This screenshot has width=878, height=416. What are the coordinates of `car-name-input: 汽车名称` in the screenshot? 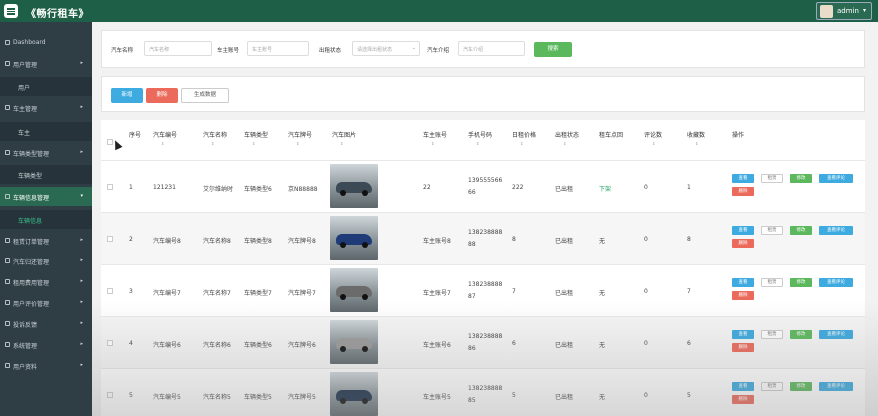 It's located at (178, 48).